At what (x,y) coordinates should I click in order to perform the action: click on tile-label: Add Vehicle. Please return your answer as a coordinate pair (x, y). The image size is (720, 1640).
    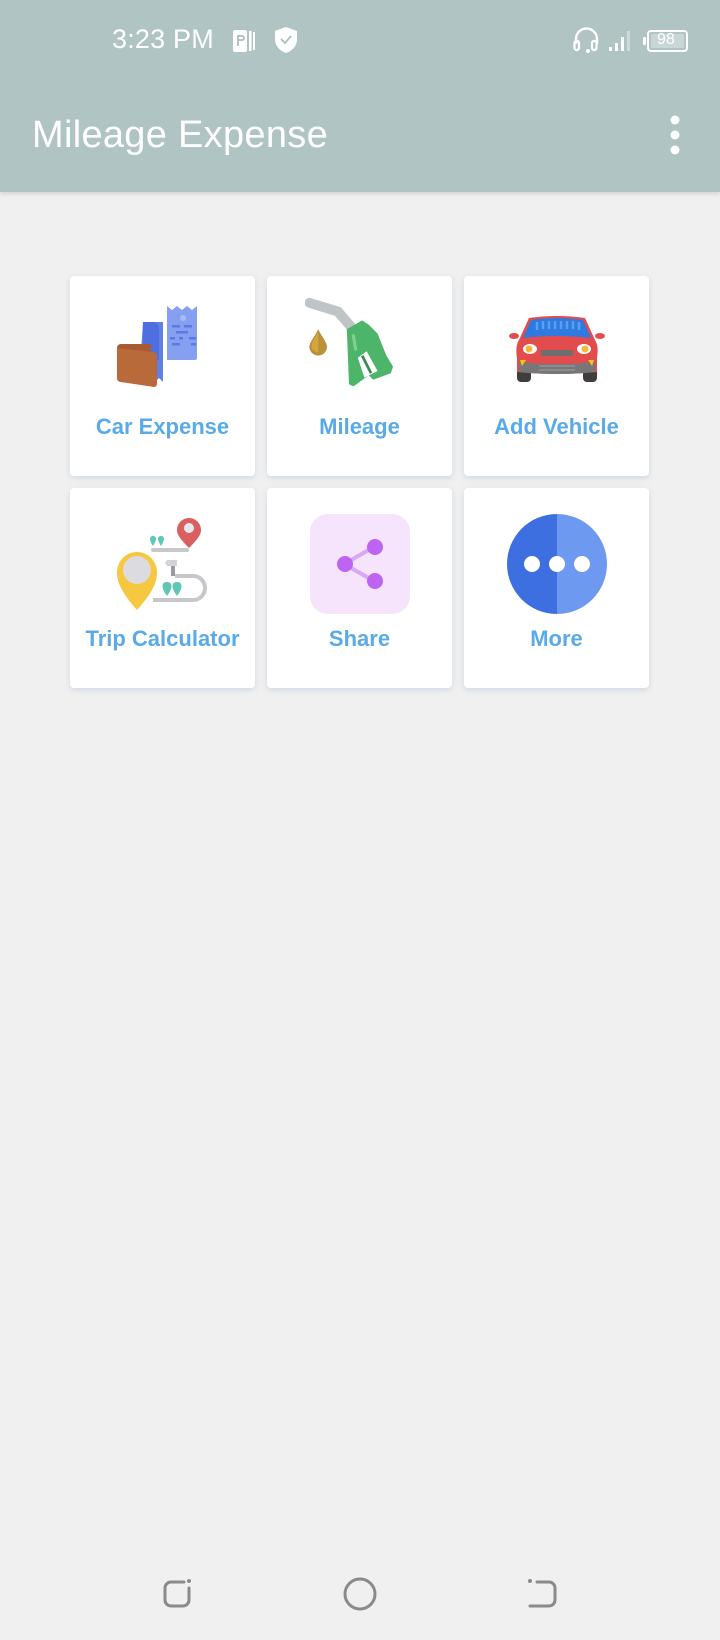
    Looking at the image, I should click on (556, 426).